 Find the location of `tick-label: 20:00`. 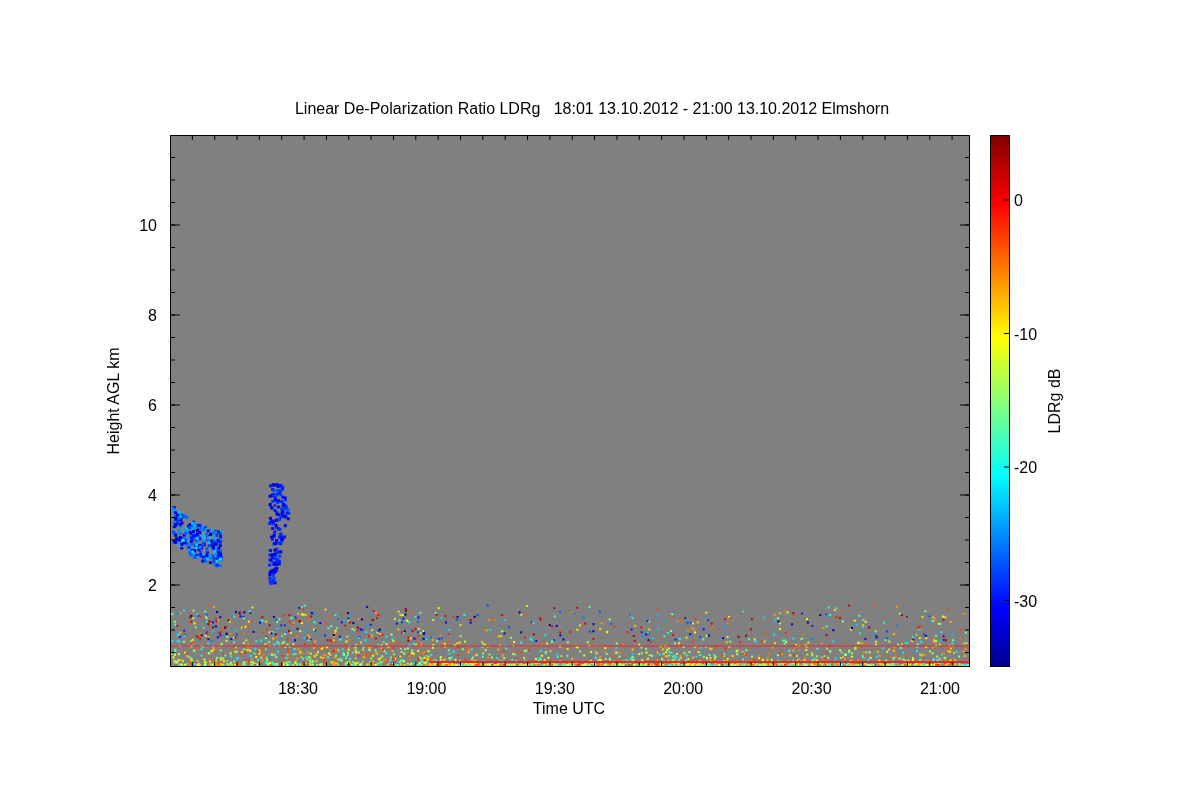

tick-label: 20:00 is located at coordinates (683, 688).